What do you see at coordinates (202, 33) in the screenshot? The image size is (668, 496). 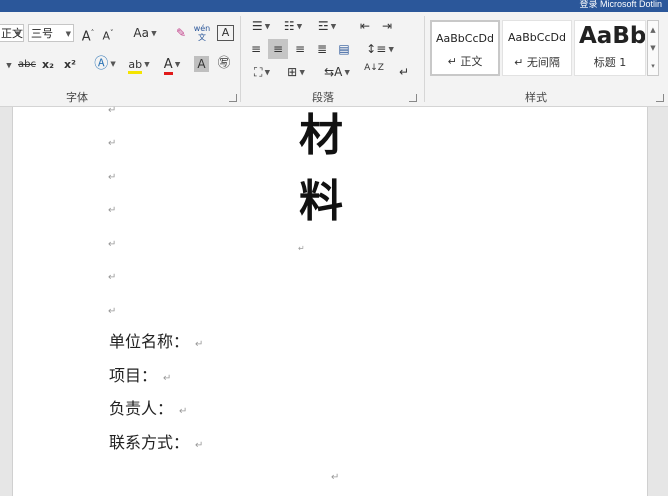 I see `phonetic-guide-icon: wén 文` at bounding box center [202, 33].